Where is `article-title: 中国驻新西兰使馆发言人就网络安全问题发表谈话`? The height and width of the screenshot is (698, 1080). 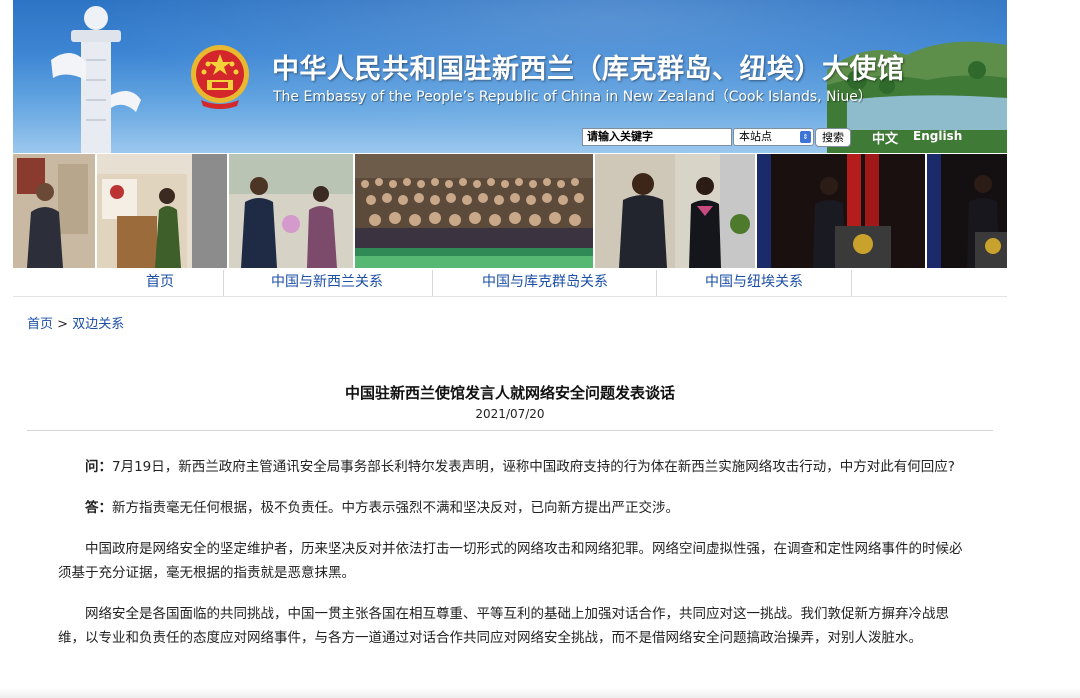
article-title: 中国驻新西兰使馆发言人就网络安全问题发表谈话 is located at coordinates (509, 393).